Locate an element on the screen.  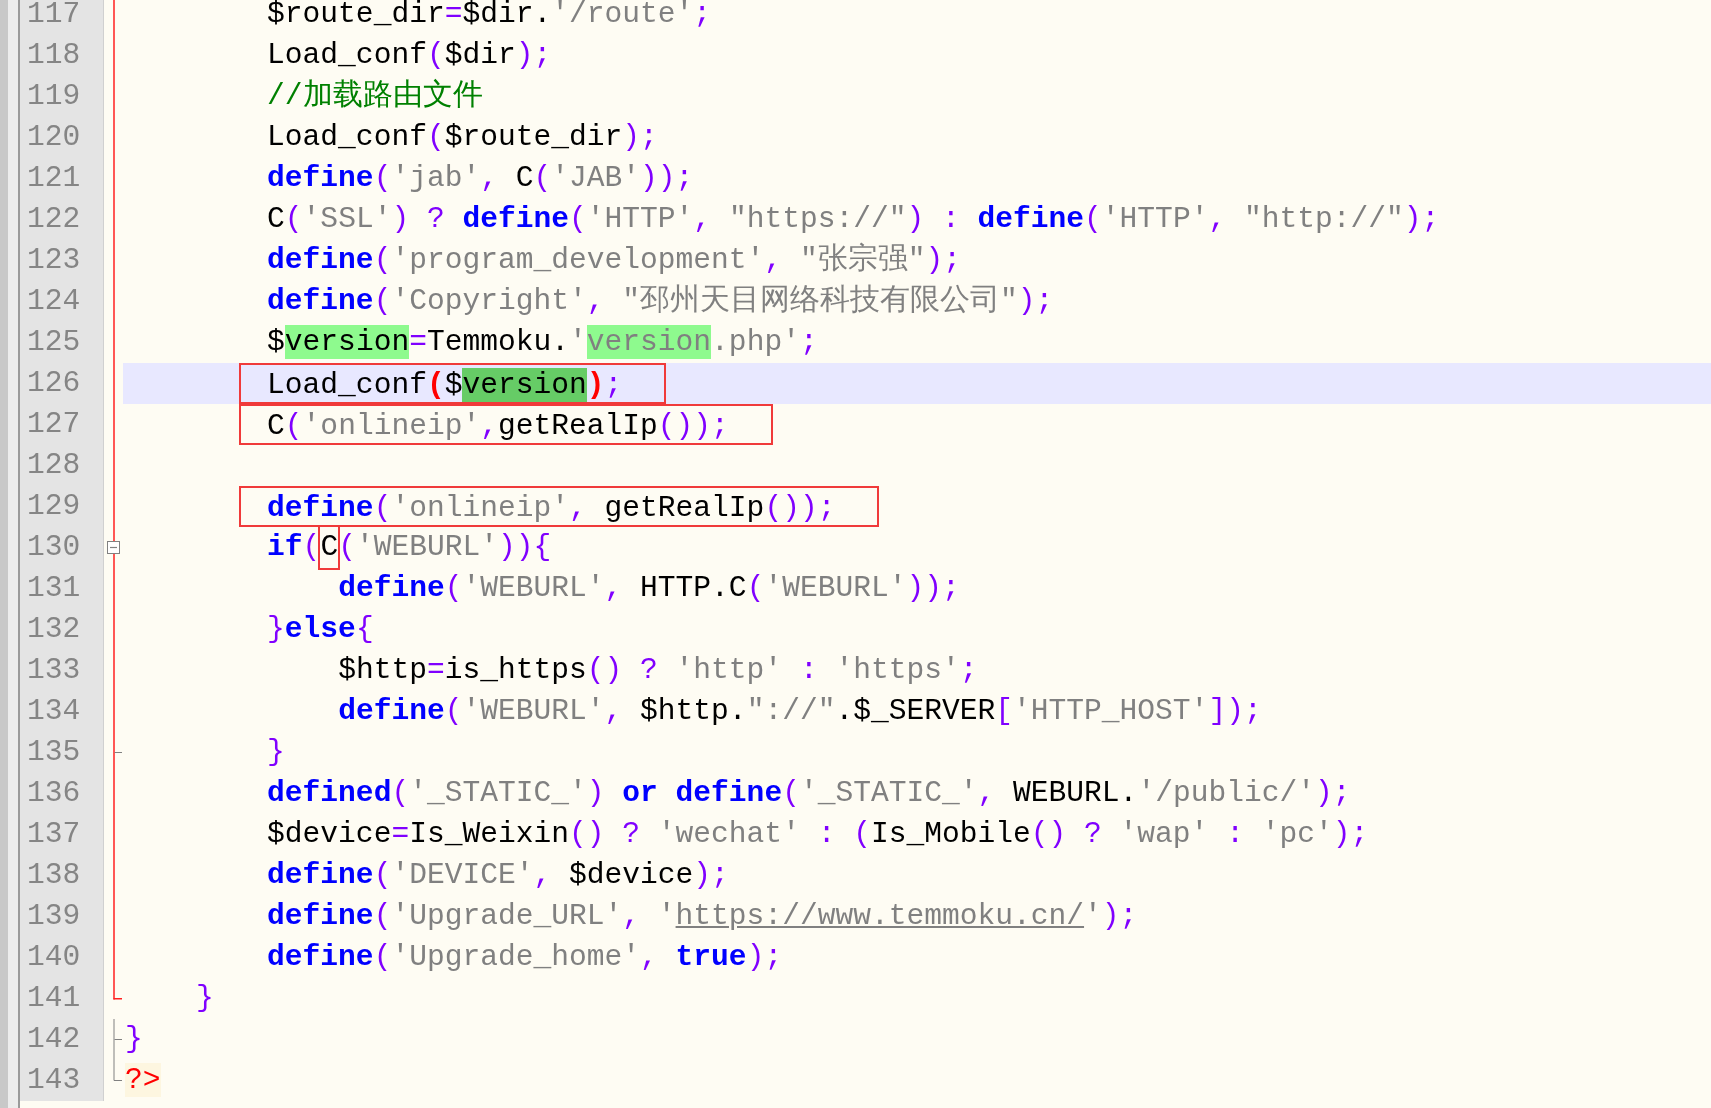
line-number: 142 is located at coordinates (62, 1039).